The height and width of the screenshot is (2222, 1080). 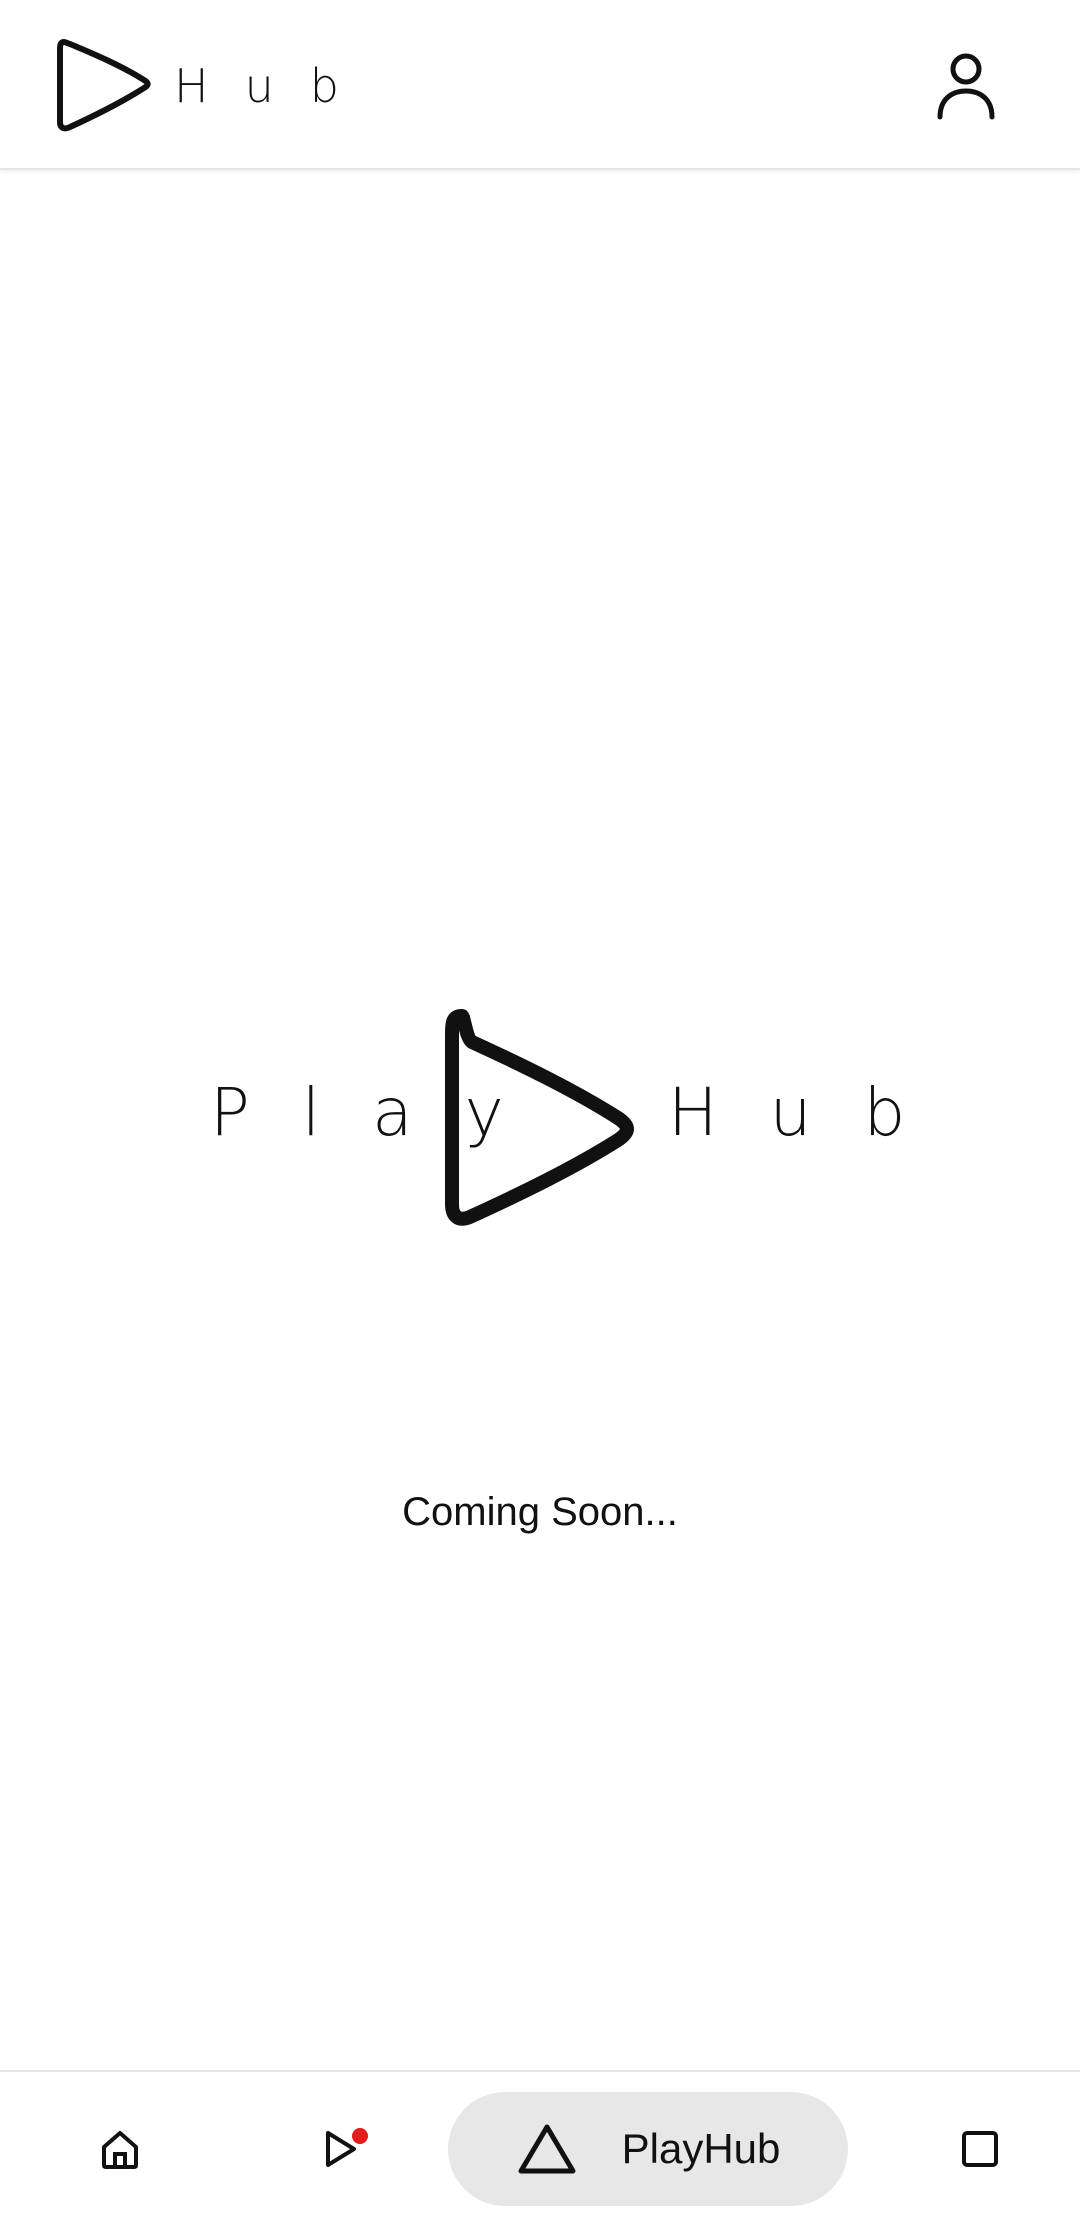 I want to click on logo-char: l, so click(x=311, y=1112).